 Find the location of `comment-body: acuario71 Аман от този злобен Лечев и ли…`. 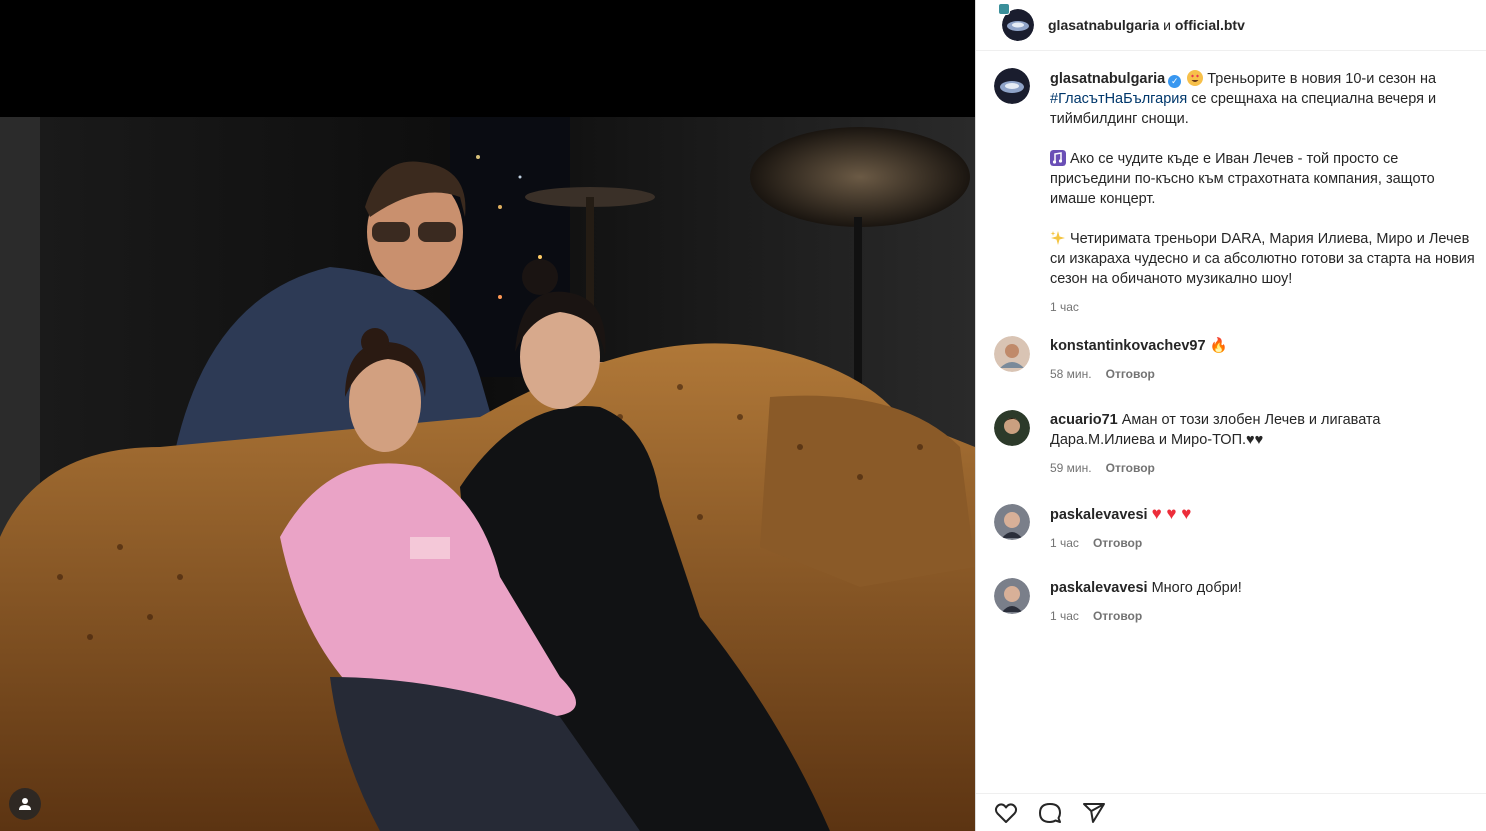

comment-body: acuario71 Аман от този злобен Лечев и ли… is located at coordinates (1264, 444).